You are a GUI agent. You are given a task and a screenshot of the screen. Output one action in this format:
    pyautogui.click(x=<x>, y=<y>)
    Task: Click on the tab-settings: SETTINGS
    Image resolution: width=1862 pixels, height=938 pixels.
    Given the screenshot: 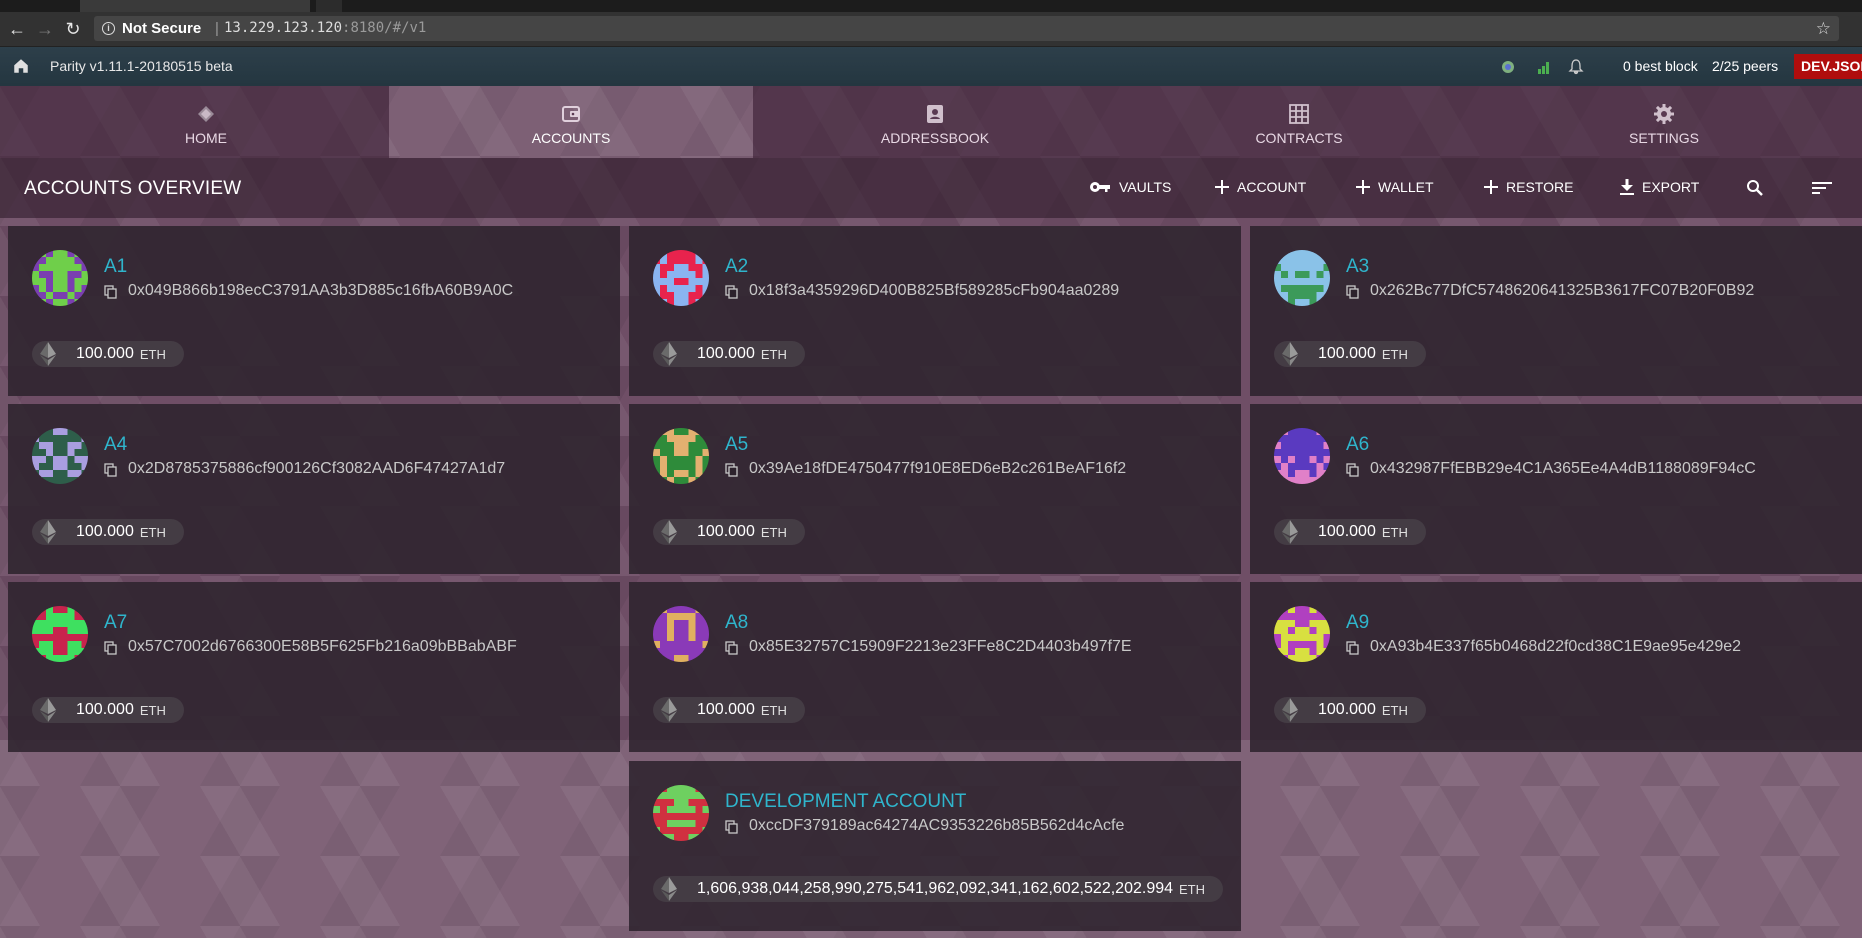 What is the action you would take?
    pyautogui.click(x=1664, y=122)
    